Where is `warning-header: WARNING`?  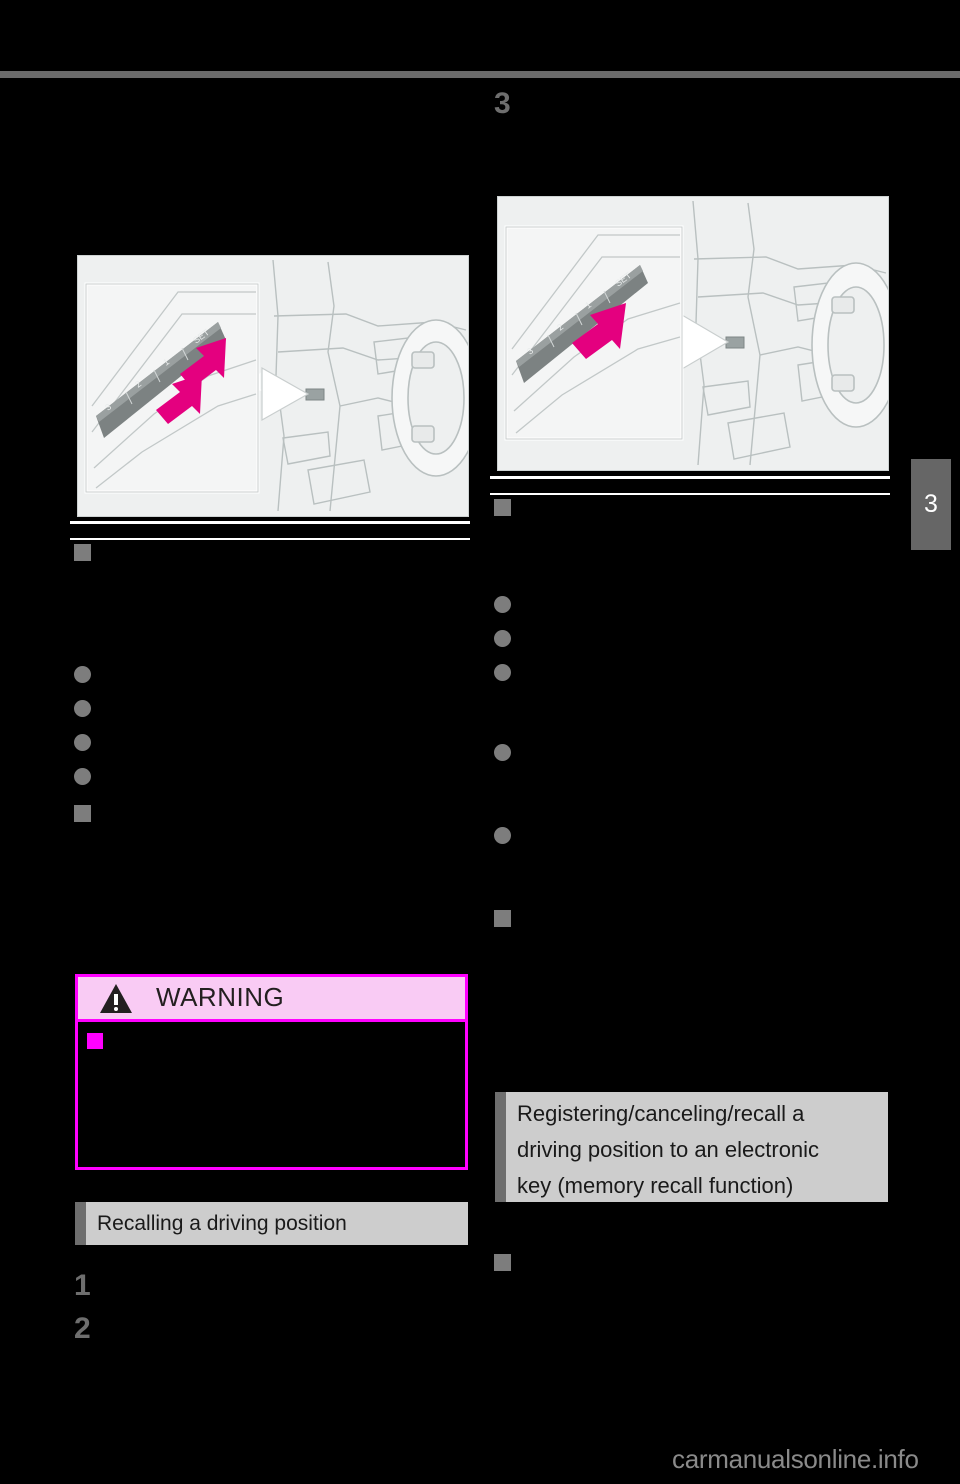 warning-header: WARNING is located at coordinates (271, 999).